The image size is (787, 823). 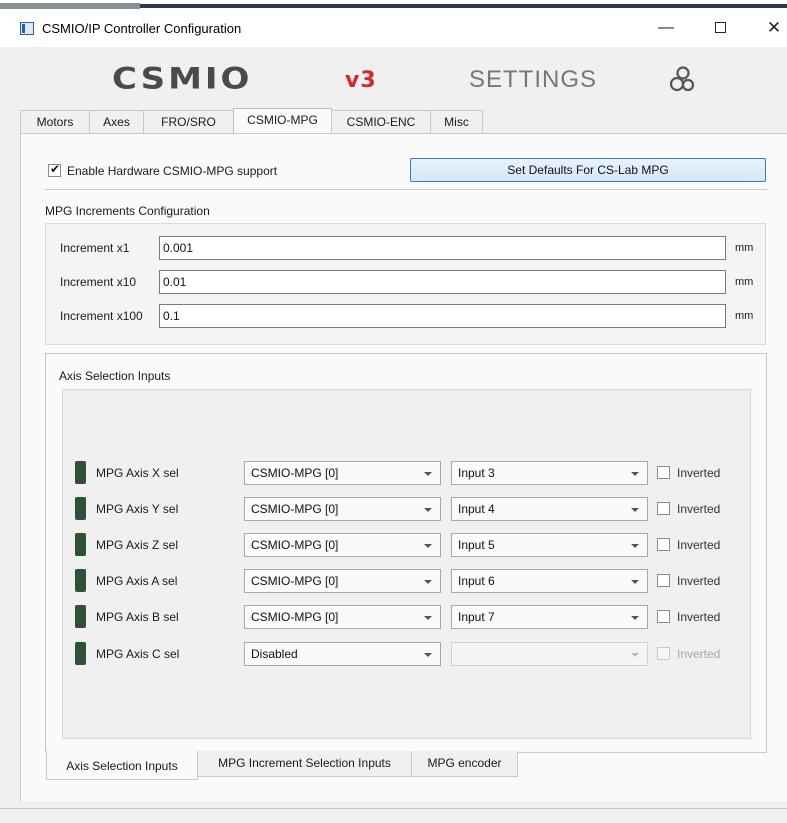 What do you see at coordinates (442, 282) in the screenshot?
I see `increment-x10-field: 0.01` at bounding box center [442, 282].